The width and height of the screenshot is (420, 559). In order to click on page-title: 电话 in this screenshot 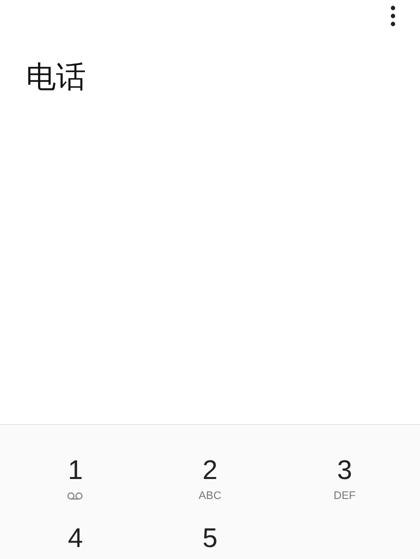, I will do `click(55, 78)`.